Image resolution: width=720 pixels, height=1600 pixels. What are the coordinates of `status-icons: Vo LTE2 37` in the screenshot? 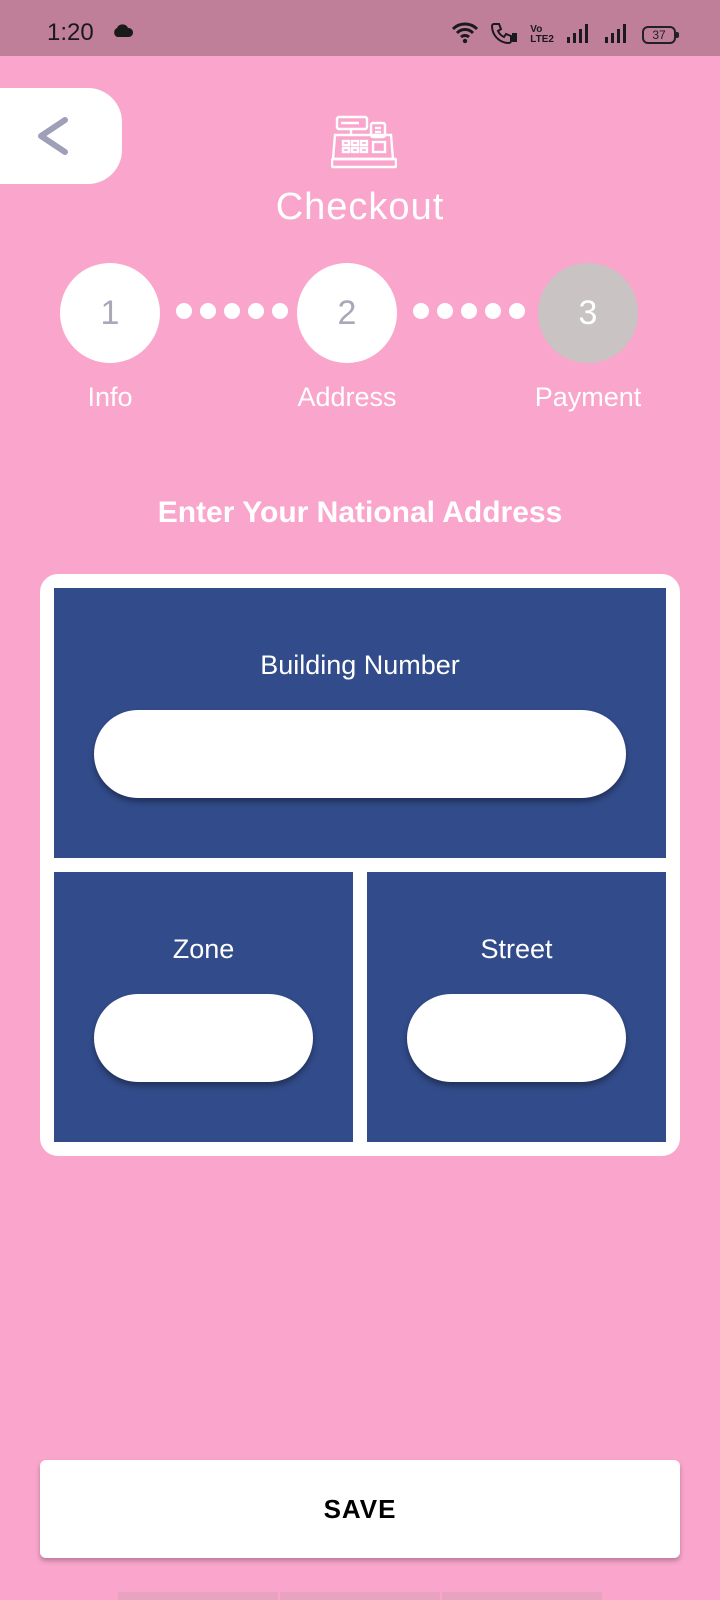 It's located at (565, 35).